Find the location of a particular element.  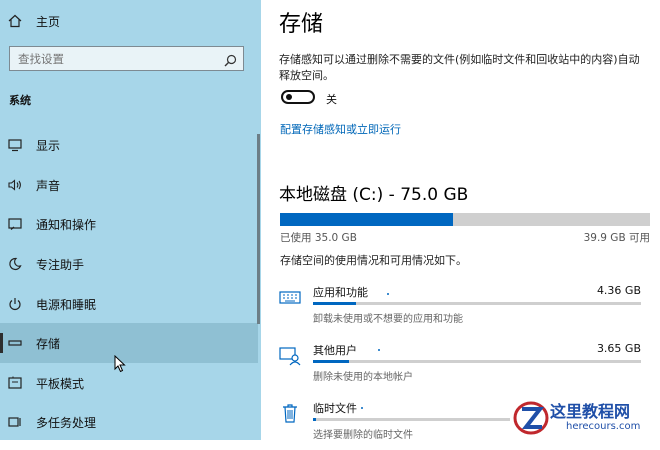

watermark-logo-icon is located at coordinates (531, 418).